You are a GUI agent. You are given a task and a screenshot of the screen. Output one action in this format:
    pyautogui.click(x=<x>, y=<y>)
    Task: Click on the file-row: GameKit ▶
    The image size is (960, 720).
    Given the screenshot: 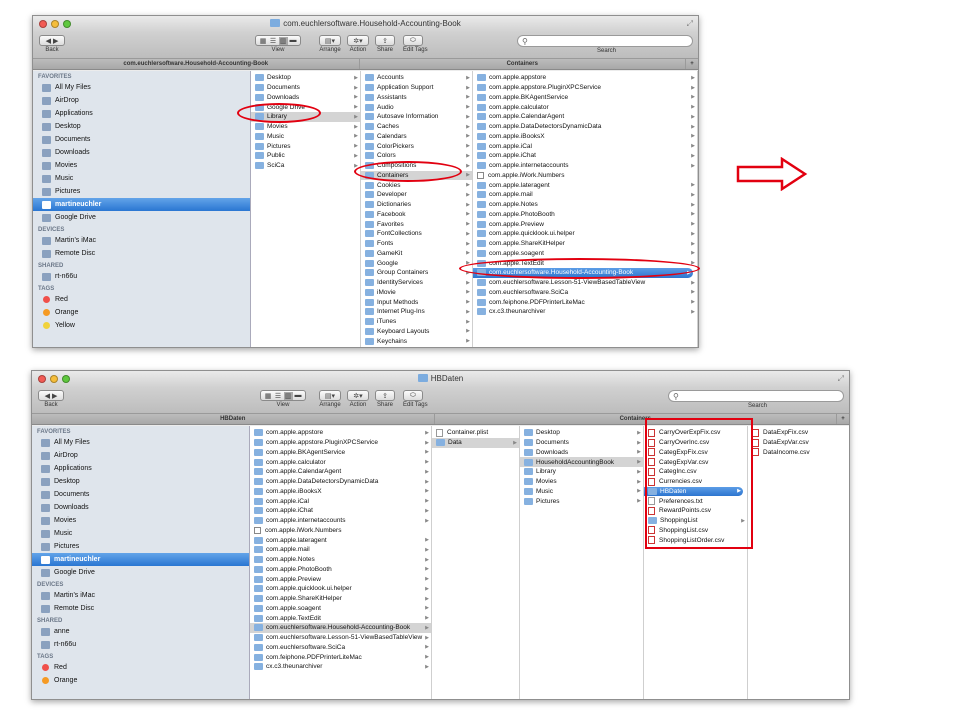 What is the action you would take?
    pyautogui.click(x=416, y=254)
    